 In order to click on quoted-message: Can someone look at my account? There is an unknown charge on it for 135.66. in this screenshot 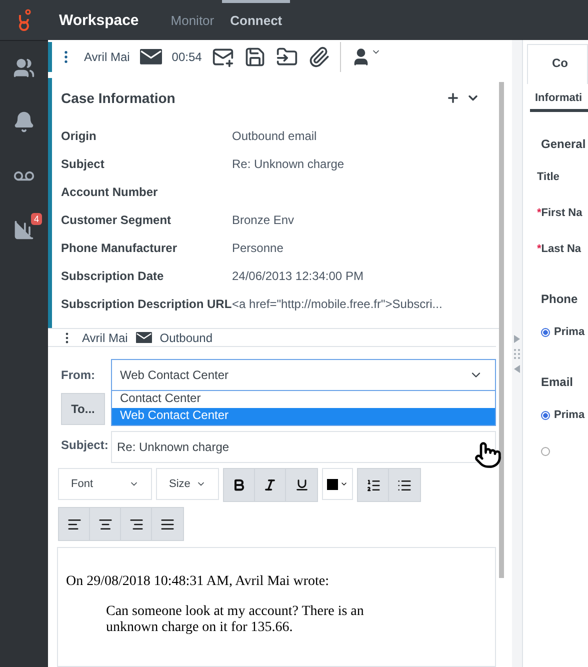, I will do `click(235, 620)`.